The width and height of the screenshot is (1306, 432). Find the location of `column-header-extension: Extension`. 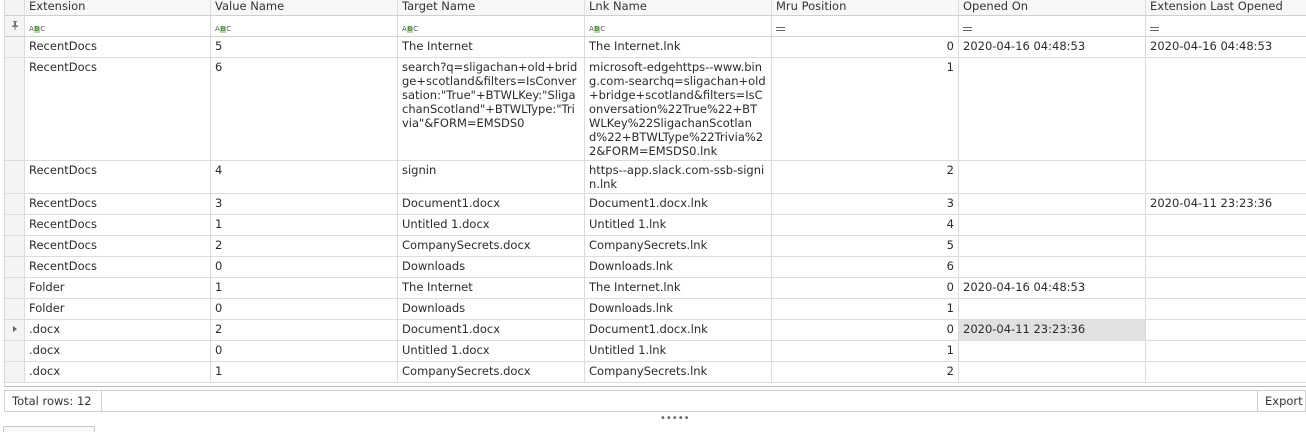

column-header-extension: Extension is located at coordinates (118, 7).